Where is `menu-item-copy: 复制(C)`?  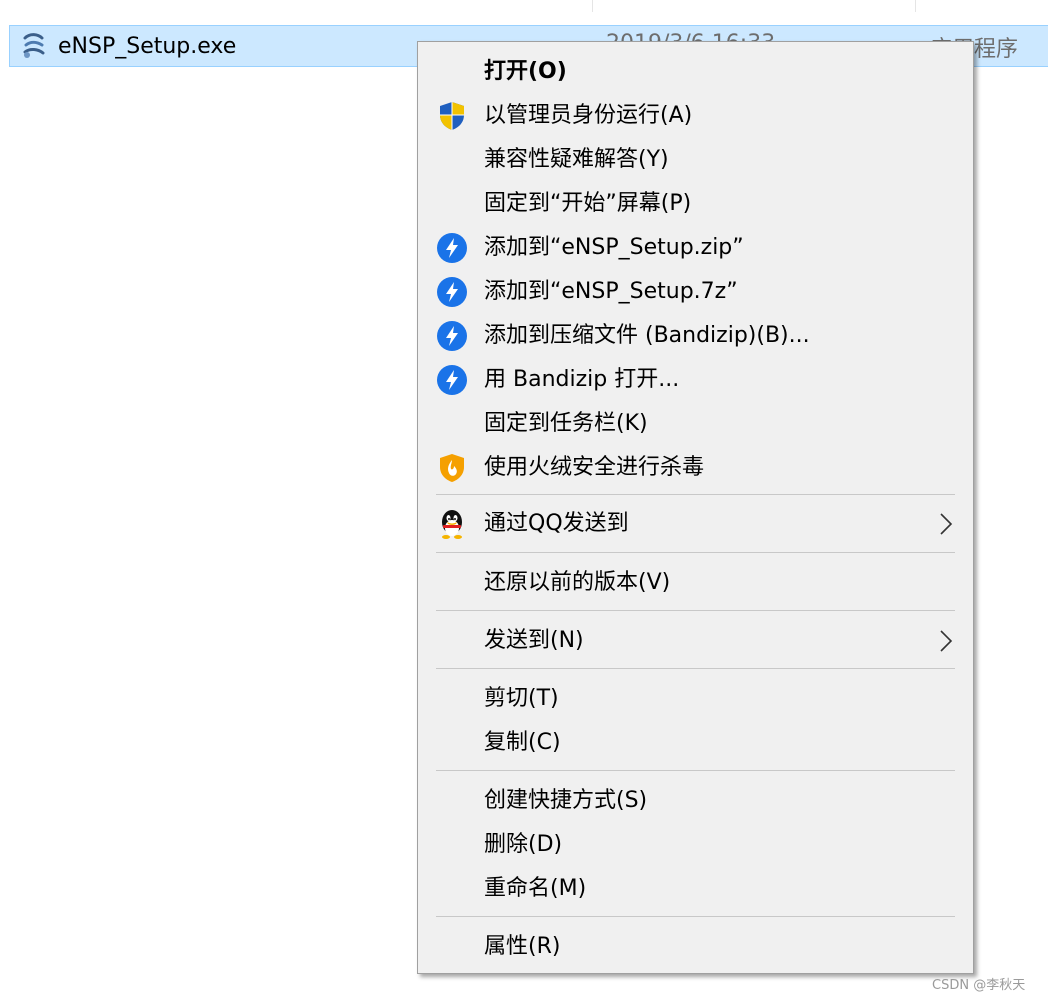 menu-item-copy: 复制(C) is located at coordinates (695, 743).